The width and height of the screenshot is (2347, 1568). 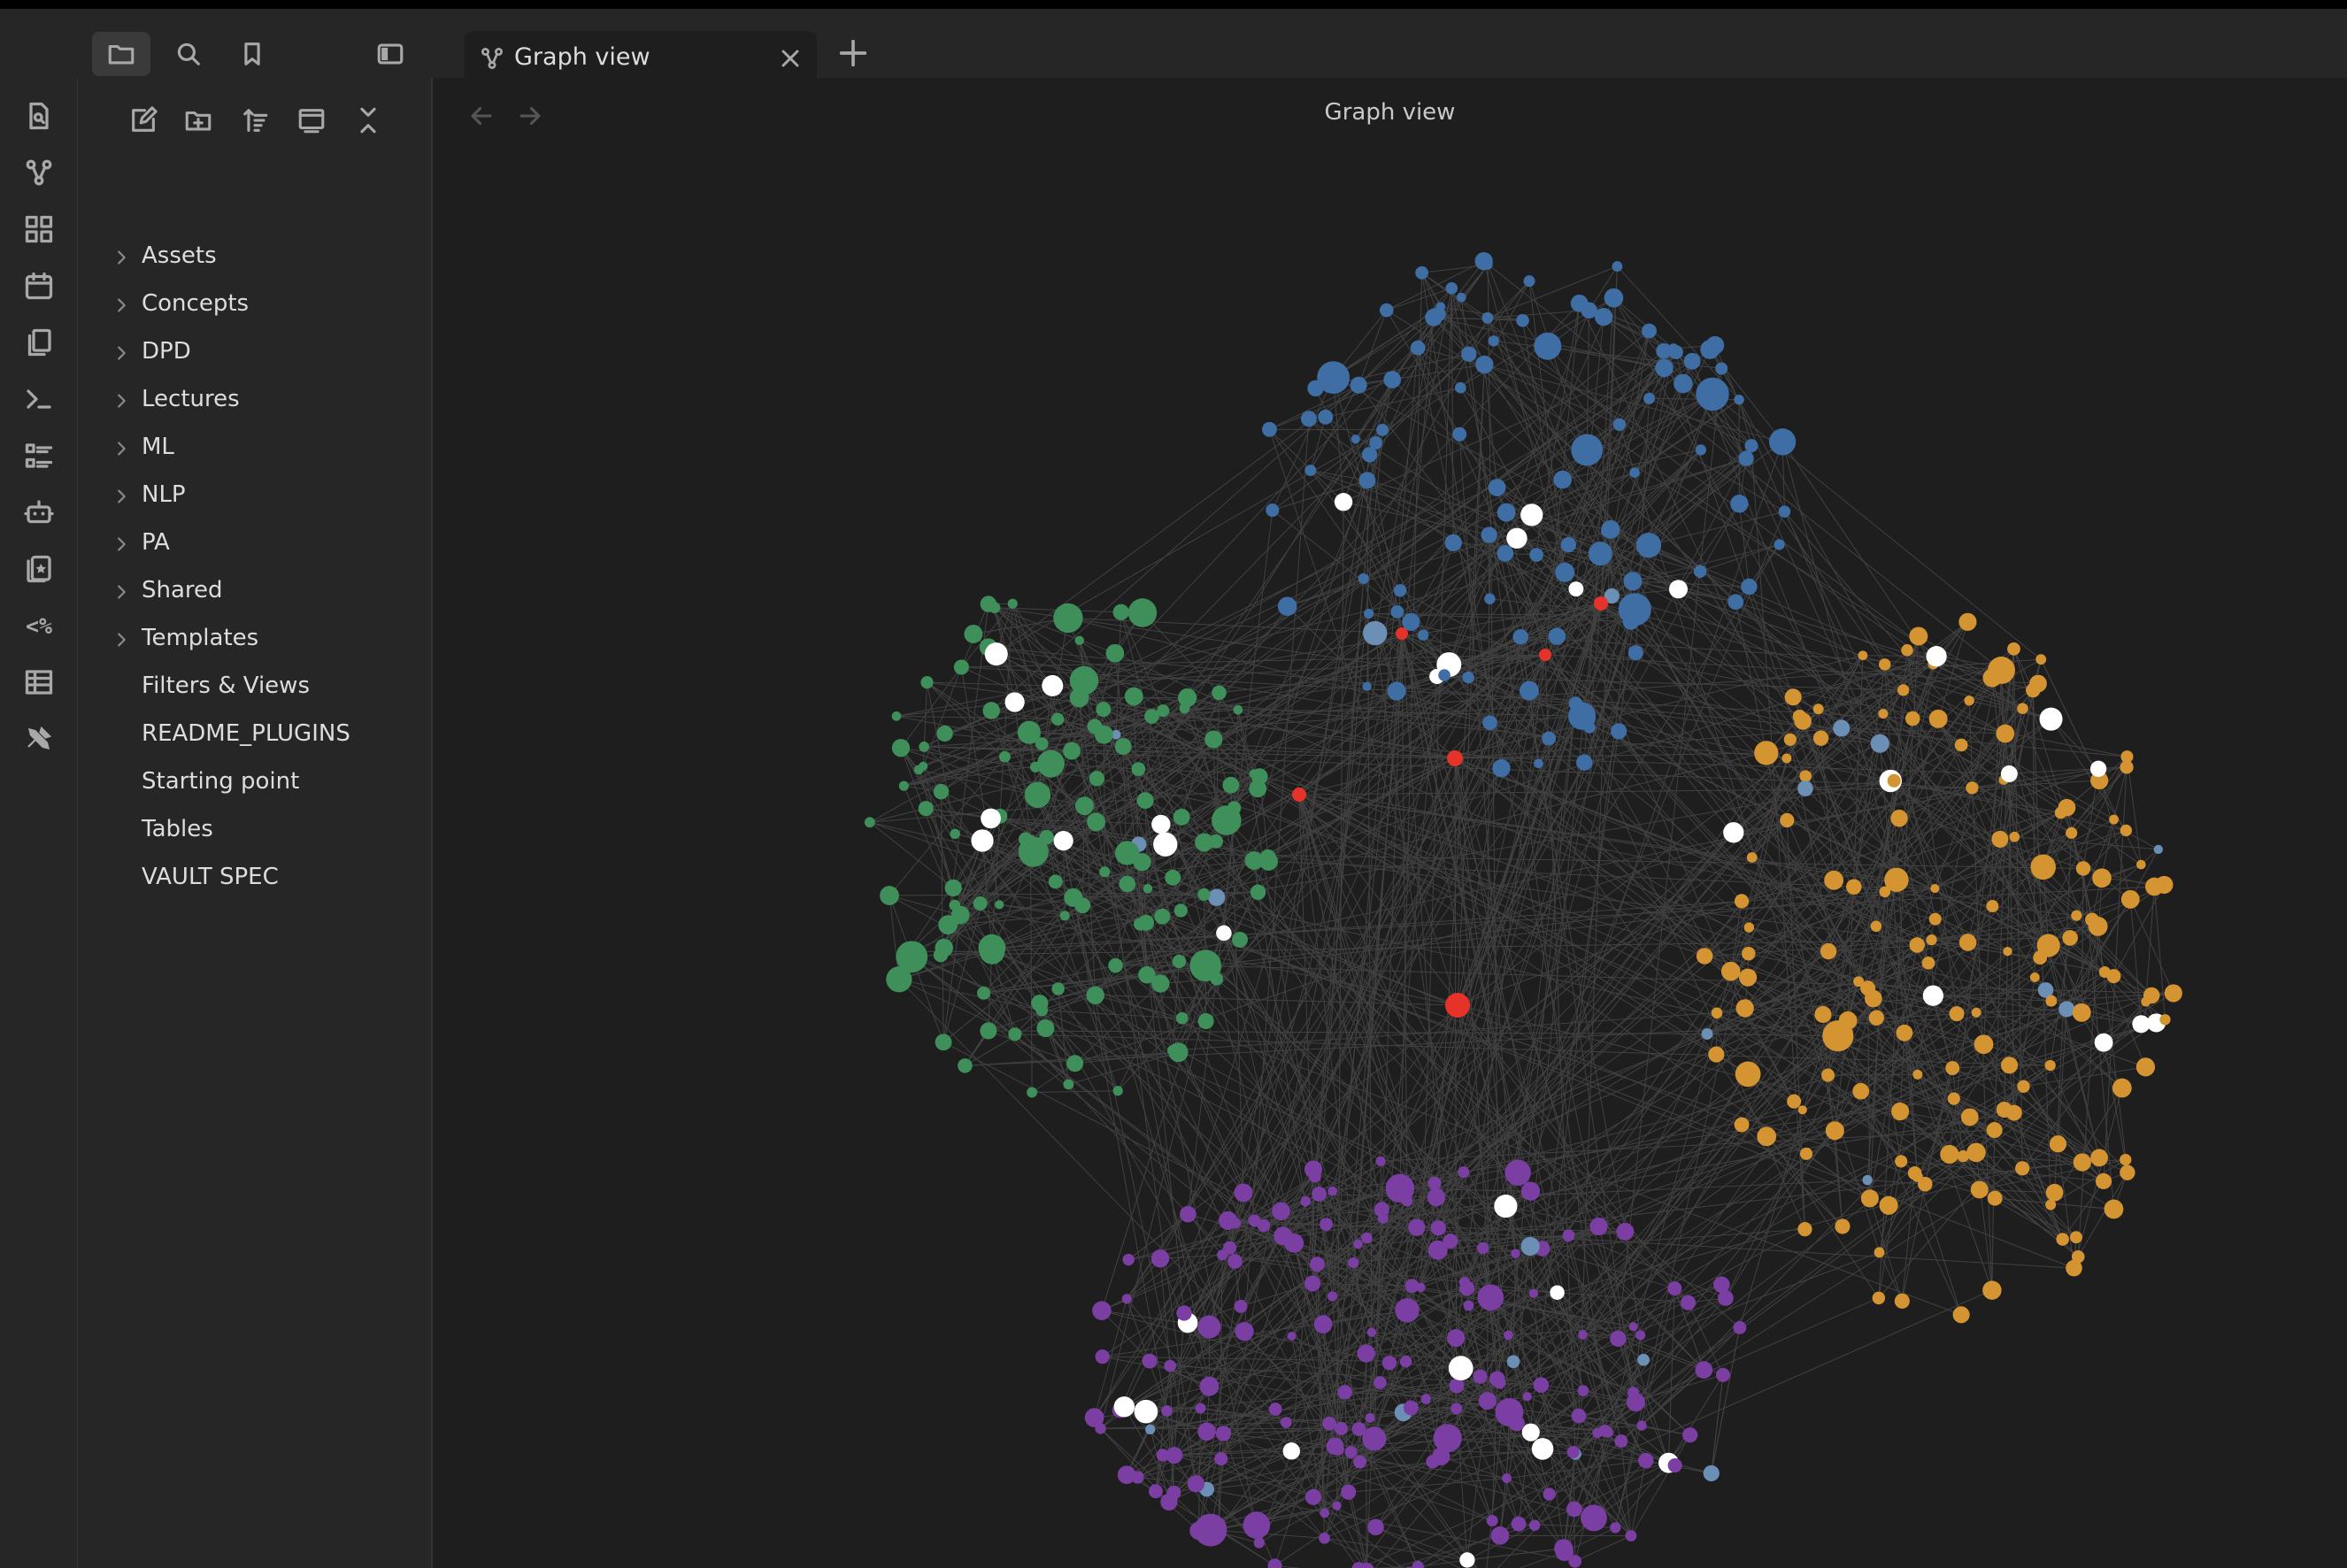 What do you see at coordinates (39, 456) in the screenshot?
I see `ribbon-list` at bounding box center [39, 456].